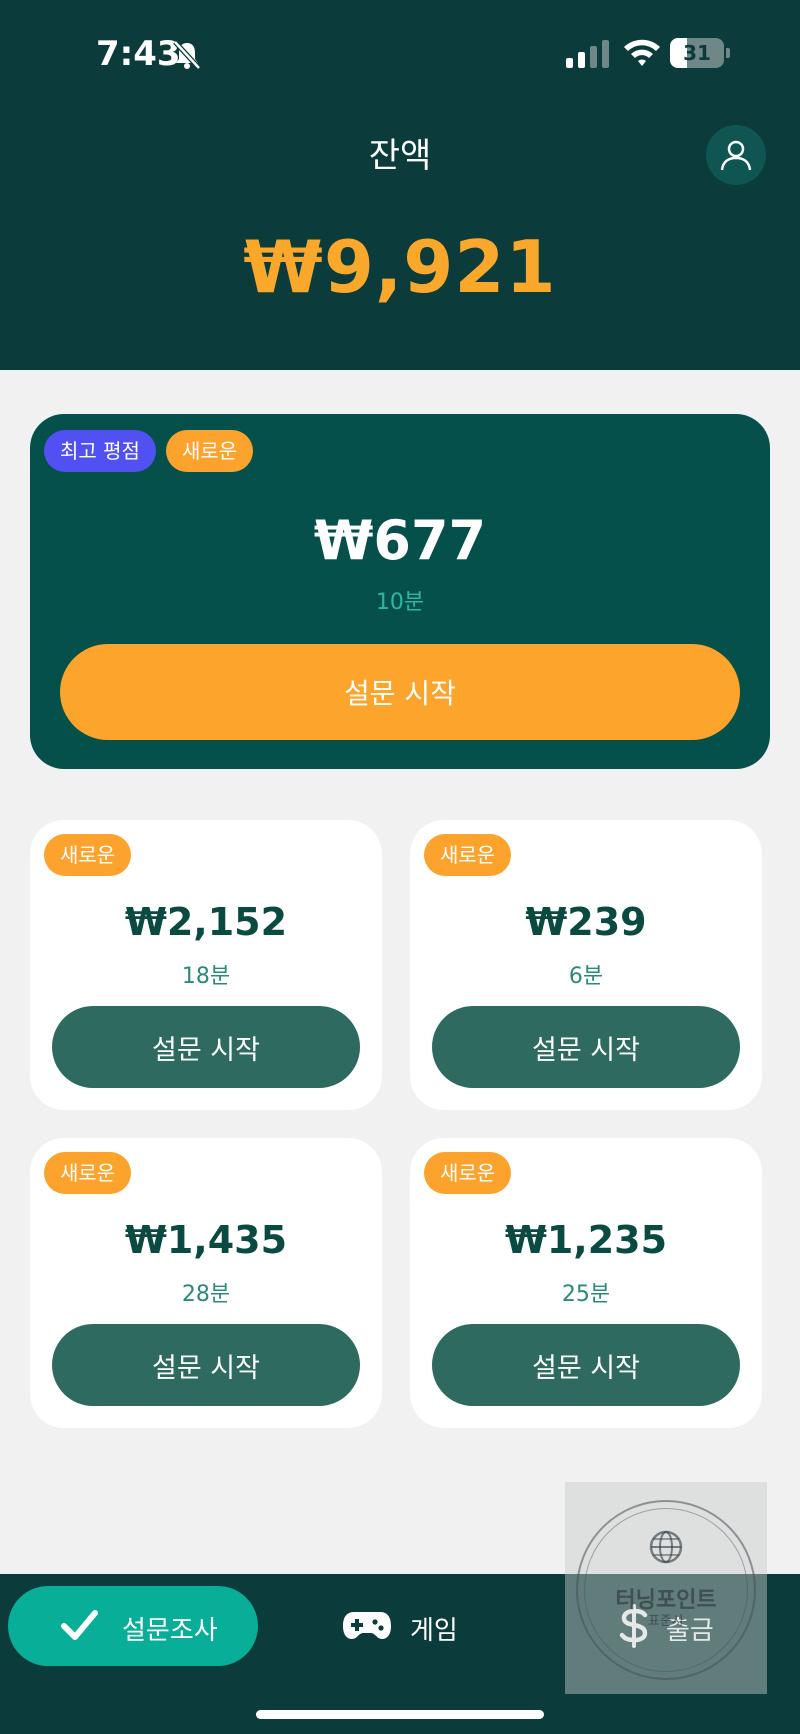 Image resolution: width=800 pixels, height=1734 pixels. Describe the element at coordinates (206, 1240) in the screenshot. I see `survey-reward: ₩1,435` at that location.